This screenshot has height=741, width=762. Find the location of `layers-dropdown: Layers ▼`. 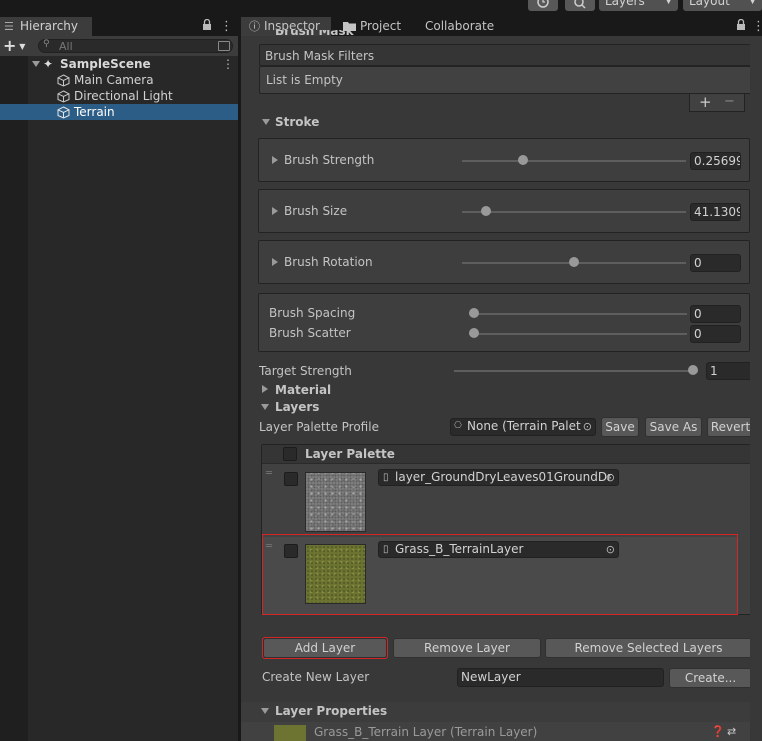

layers-dropdown: Layers ▼ is located at coordinates (638, 5).